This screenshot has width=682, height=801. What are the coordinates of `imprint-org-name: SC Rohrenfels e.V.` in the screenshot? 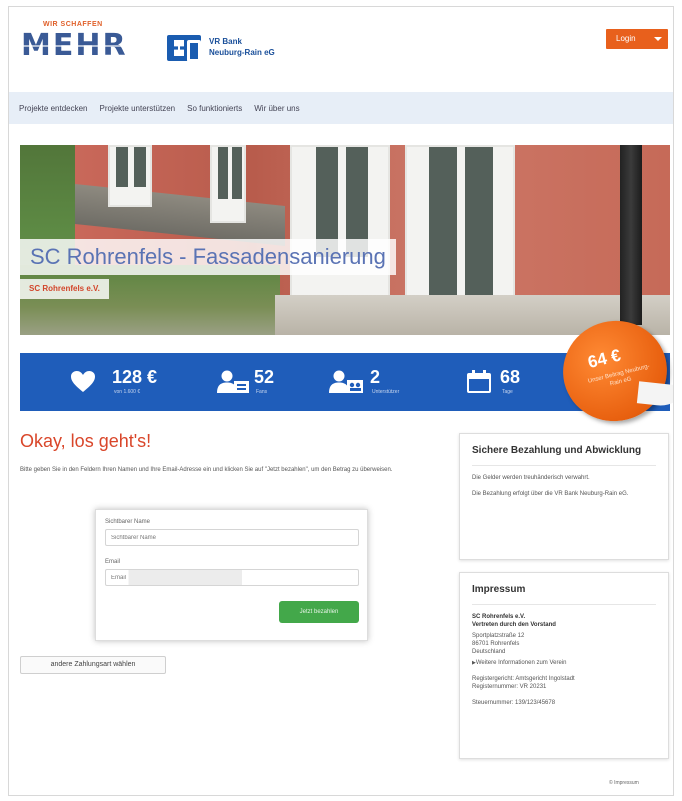 It's located at (499, 617).